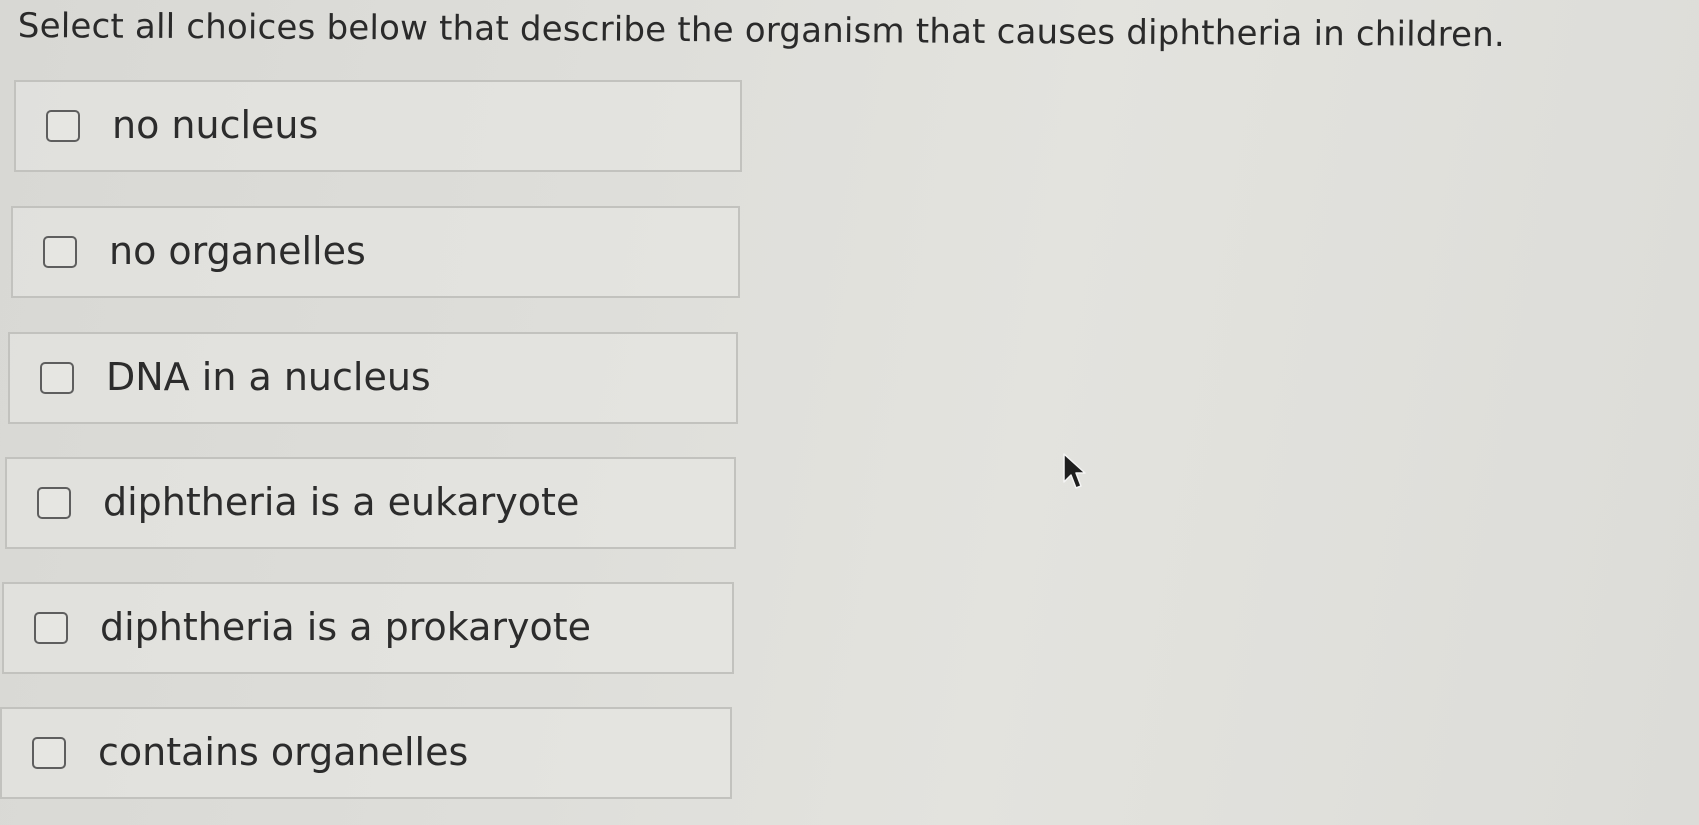 This screenshot has width=1699, height=825. I want to click on option-contains-organelles: contains organelles, so click(366, 753).